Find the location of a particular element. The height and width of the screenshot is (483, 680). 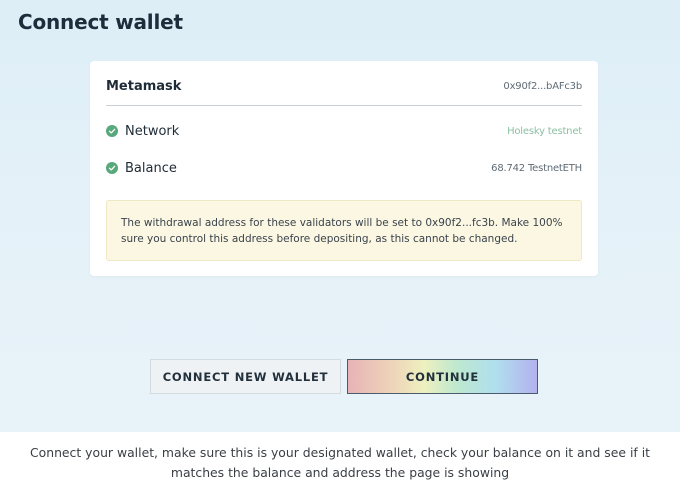

balance-row: Balance 68.742 TestnetETH is located at coordinates (344, 168).